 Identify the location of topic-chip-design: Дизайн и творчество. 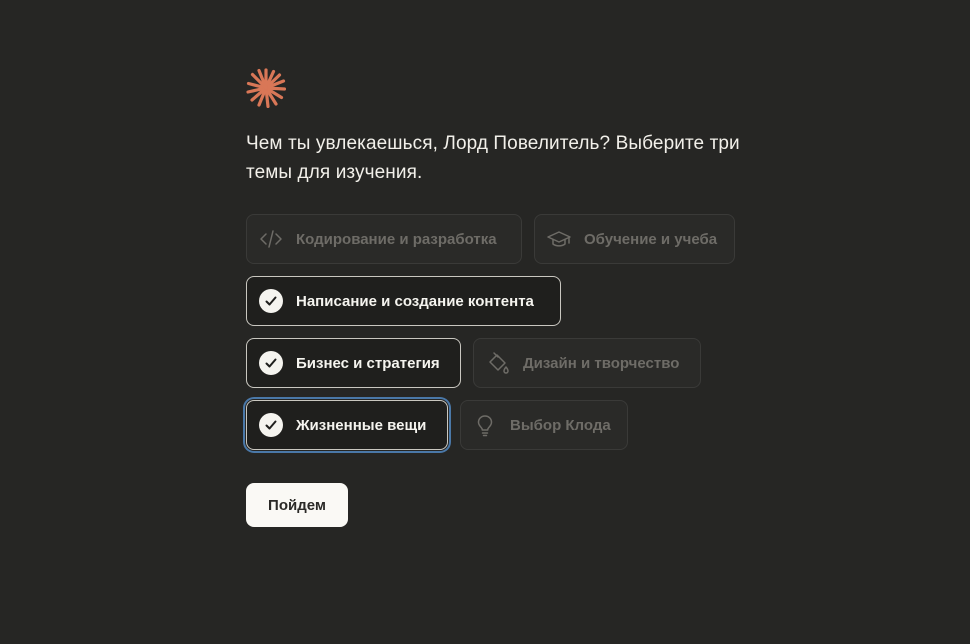
(587, 363).